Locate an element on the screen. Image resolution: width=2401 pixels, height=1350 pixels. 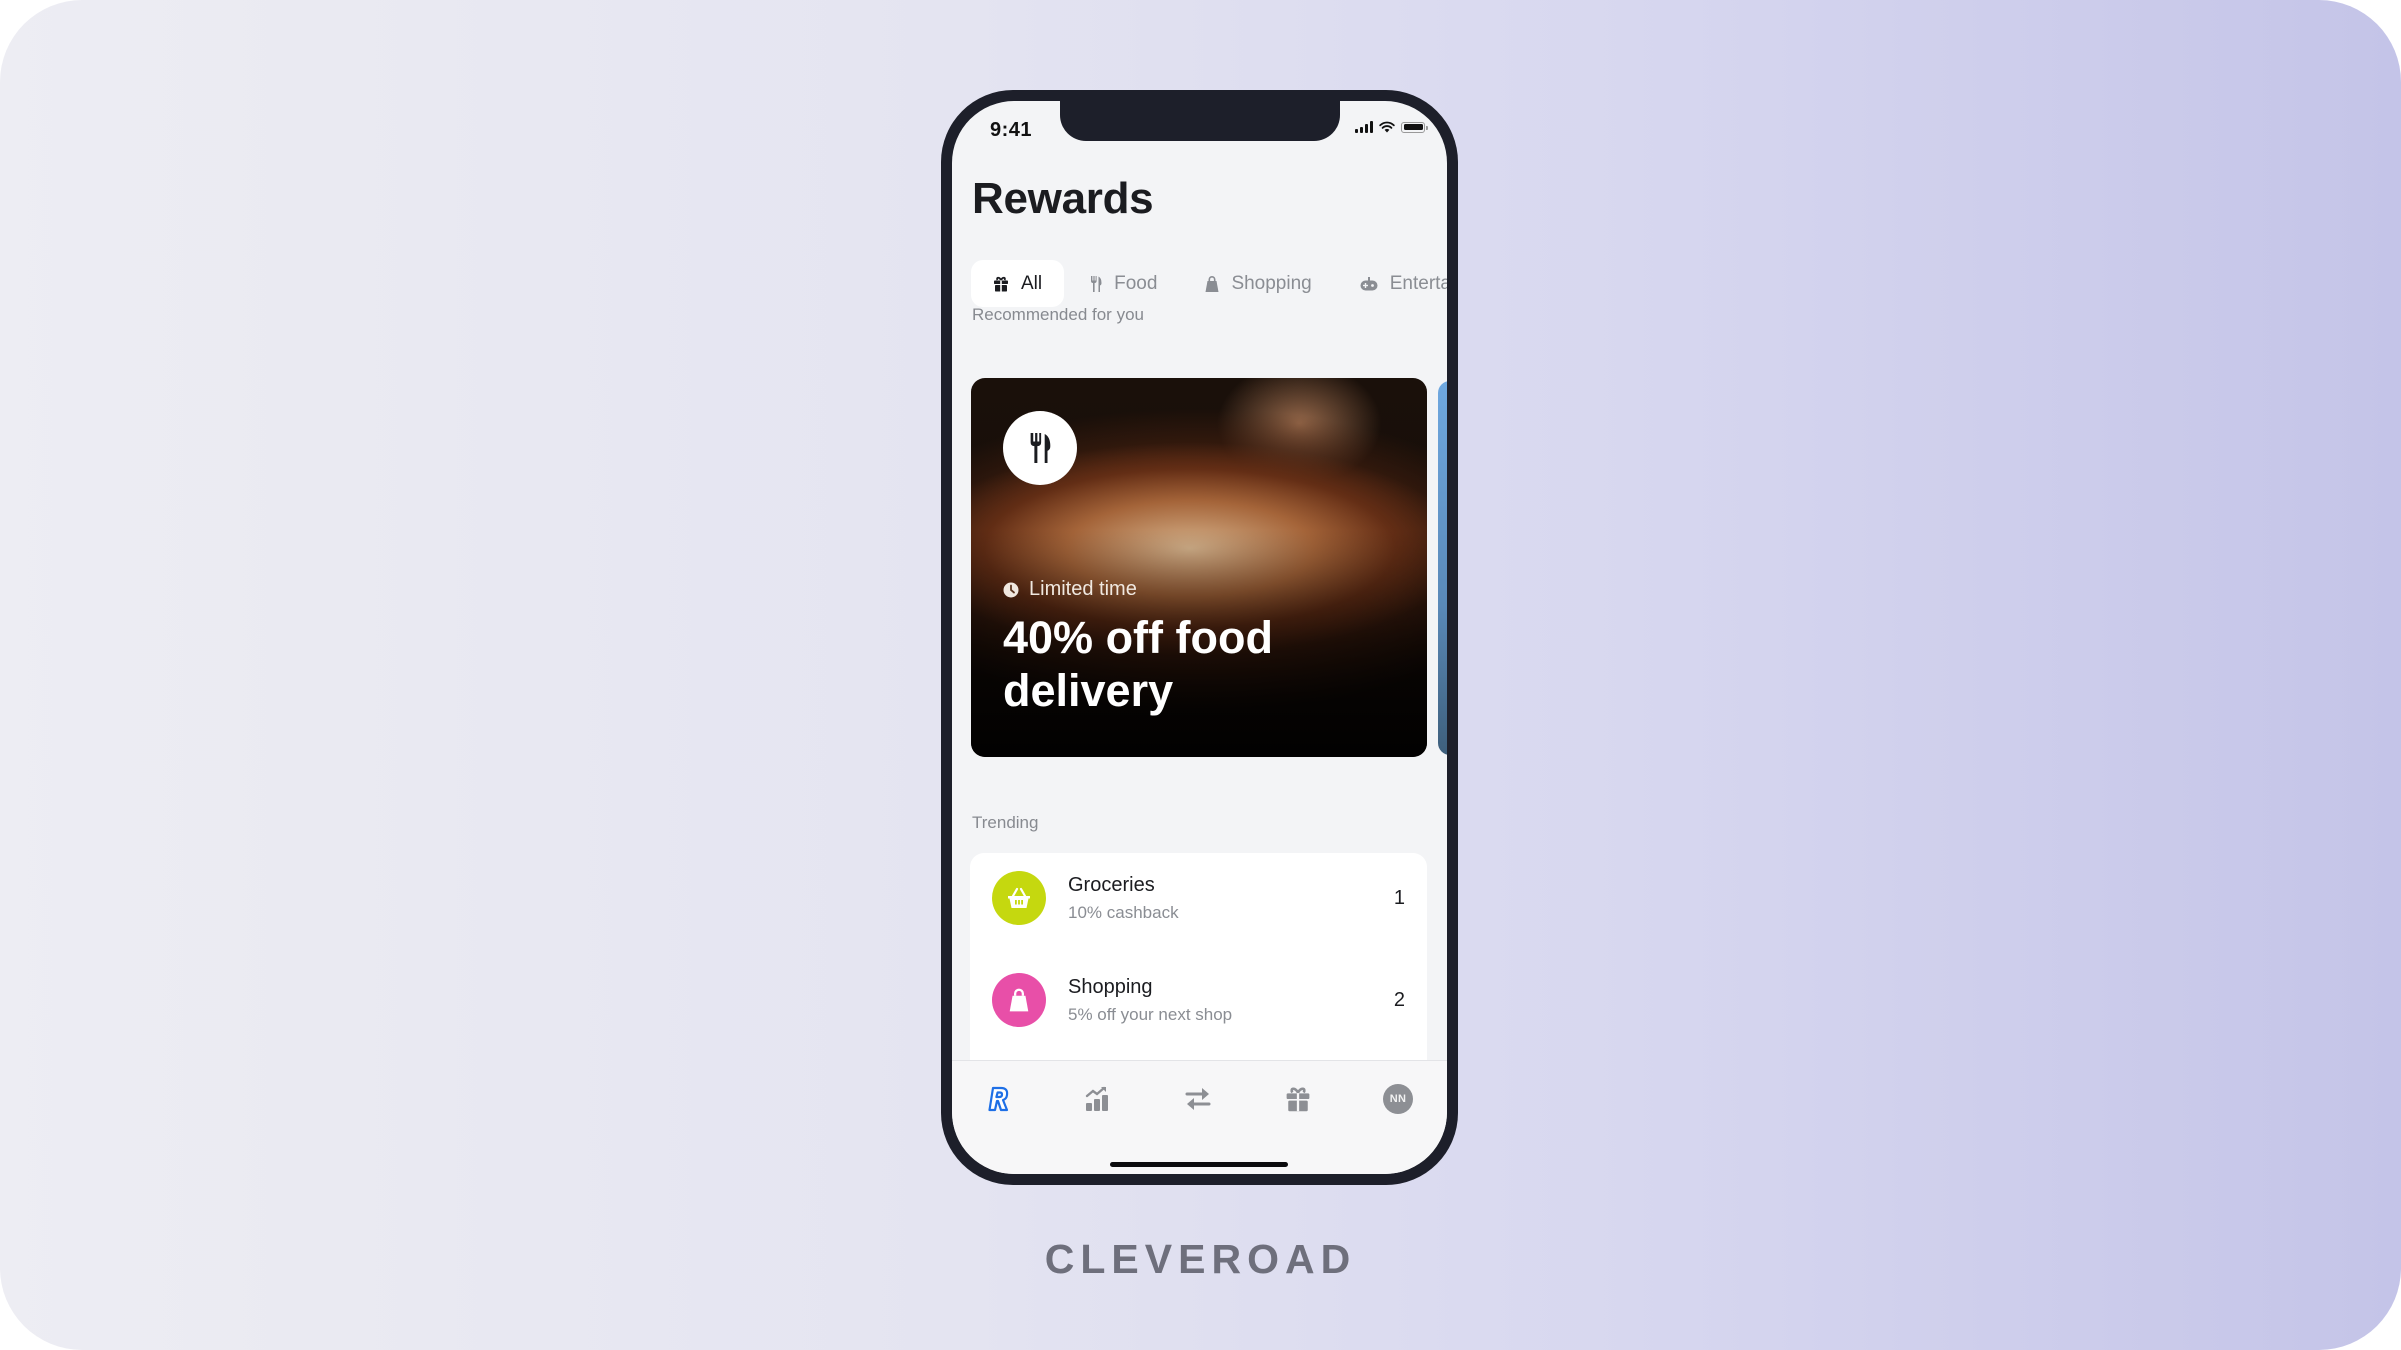
category-tabs: All Food Shopping Enterta is located at coordinates (1209, 283).